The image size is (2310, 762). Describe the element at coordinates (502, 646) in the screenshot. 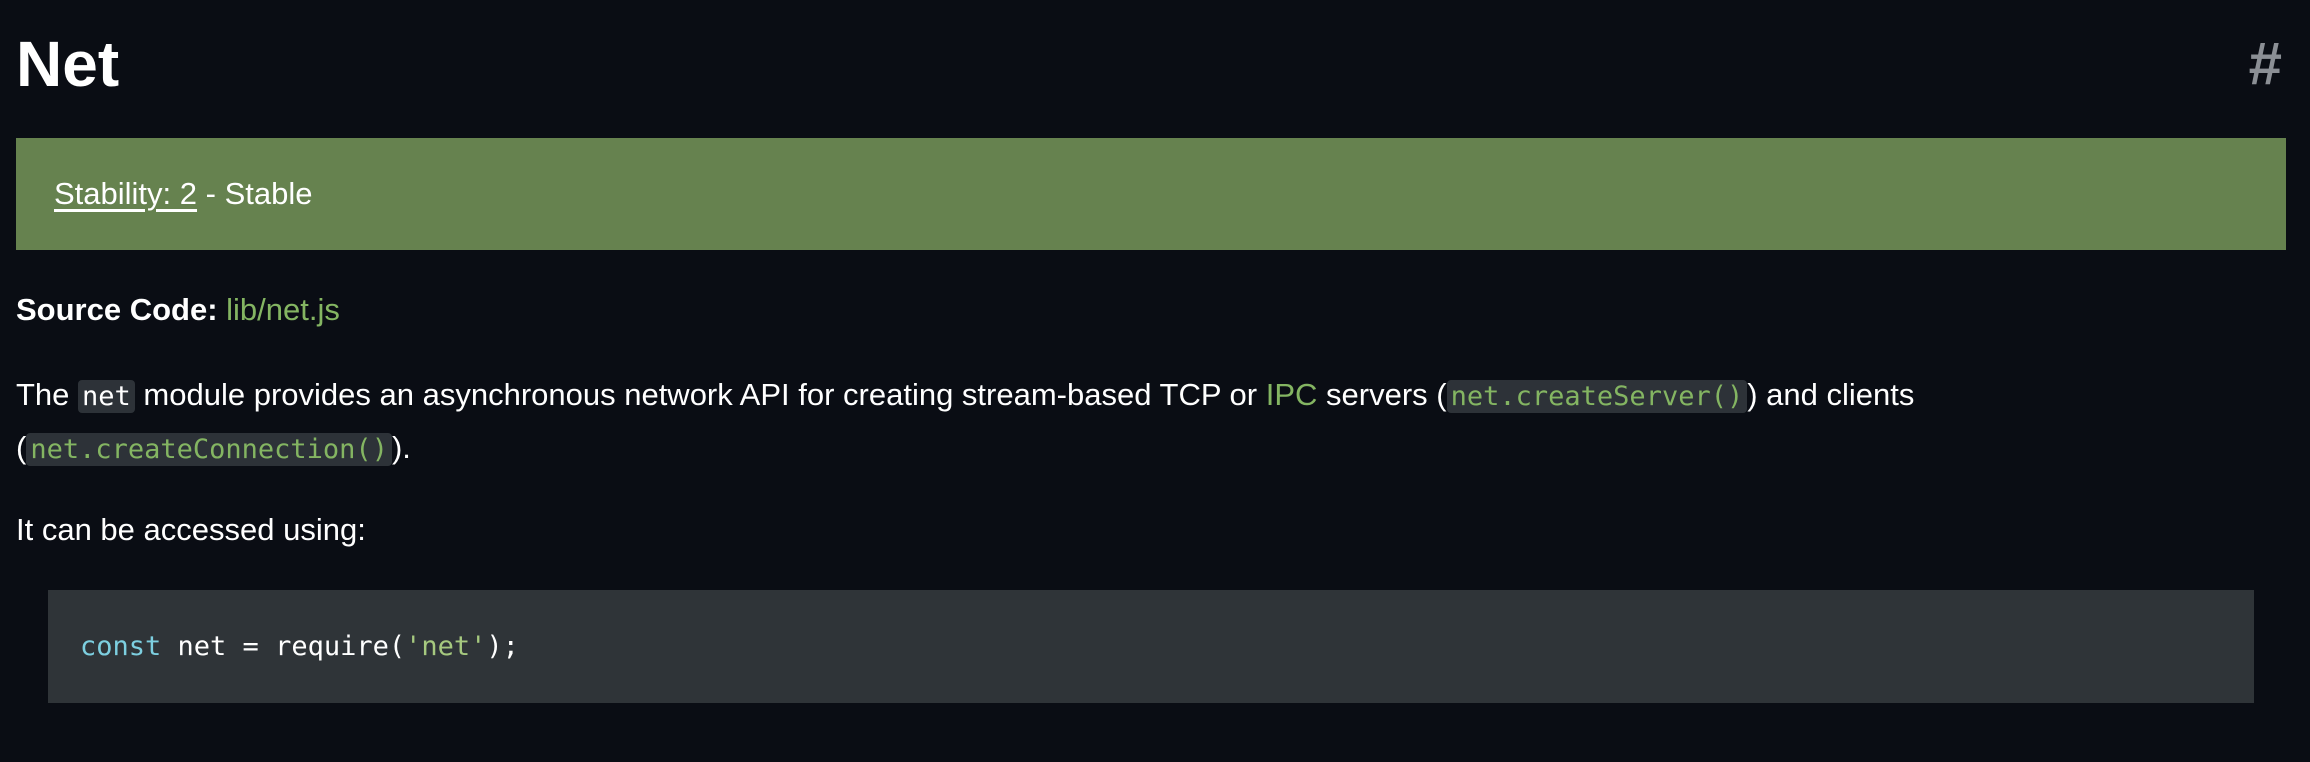

I see `code-end: );` at that location.